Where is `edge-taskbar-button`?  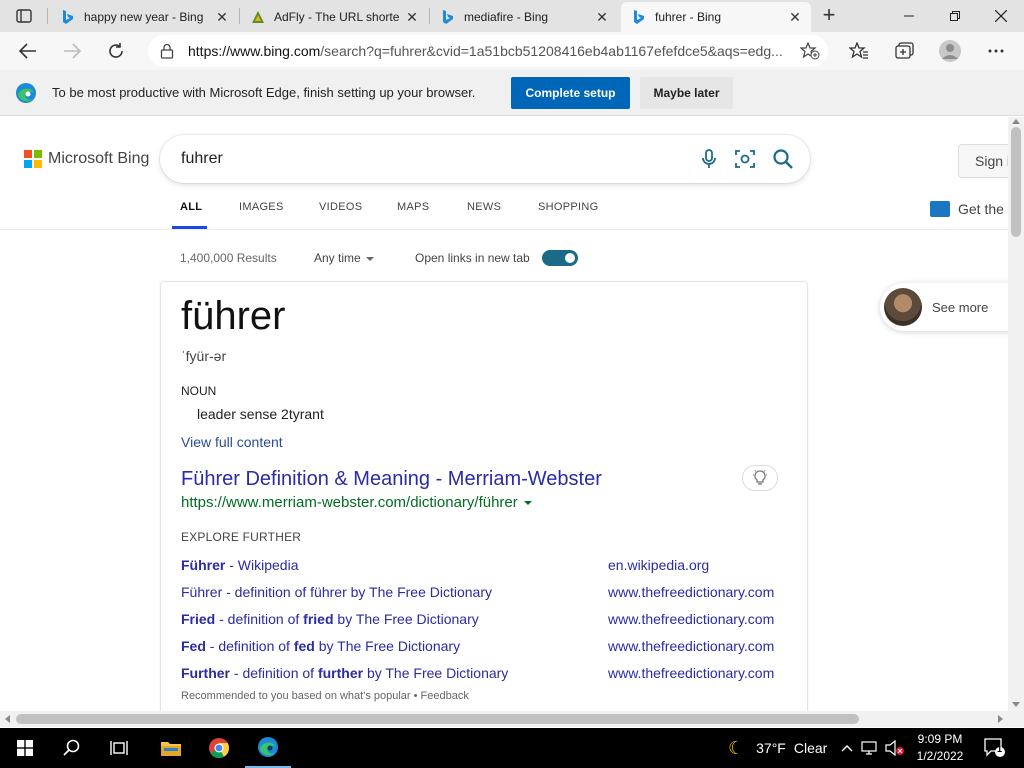 edge-taskbar-button is located at coordinates (268, 748).